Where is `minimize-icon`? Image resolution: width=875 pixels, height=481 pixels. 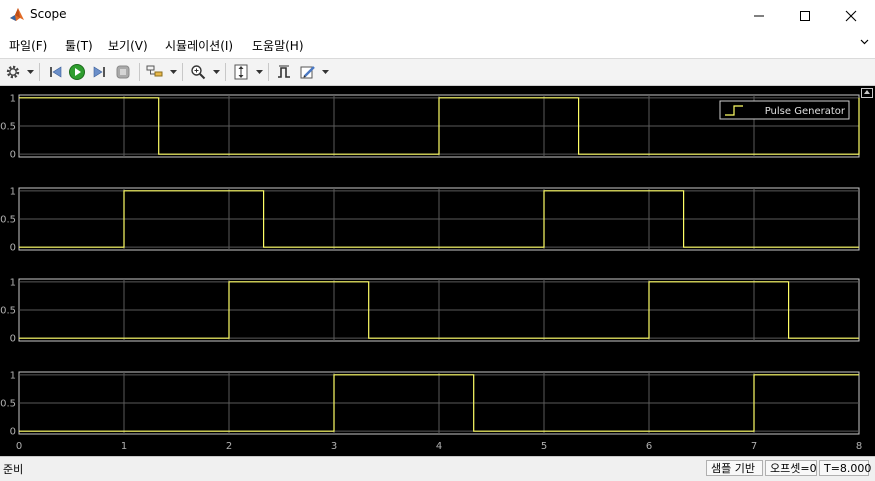
minimize-icon is located at coordinates (759, 15).